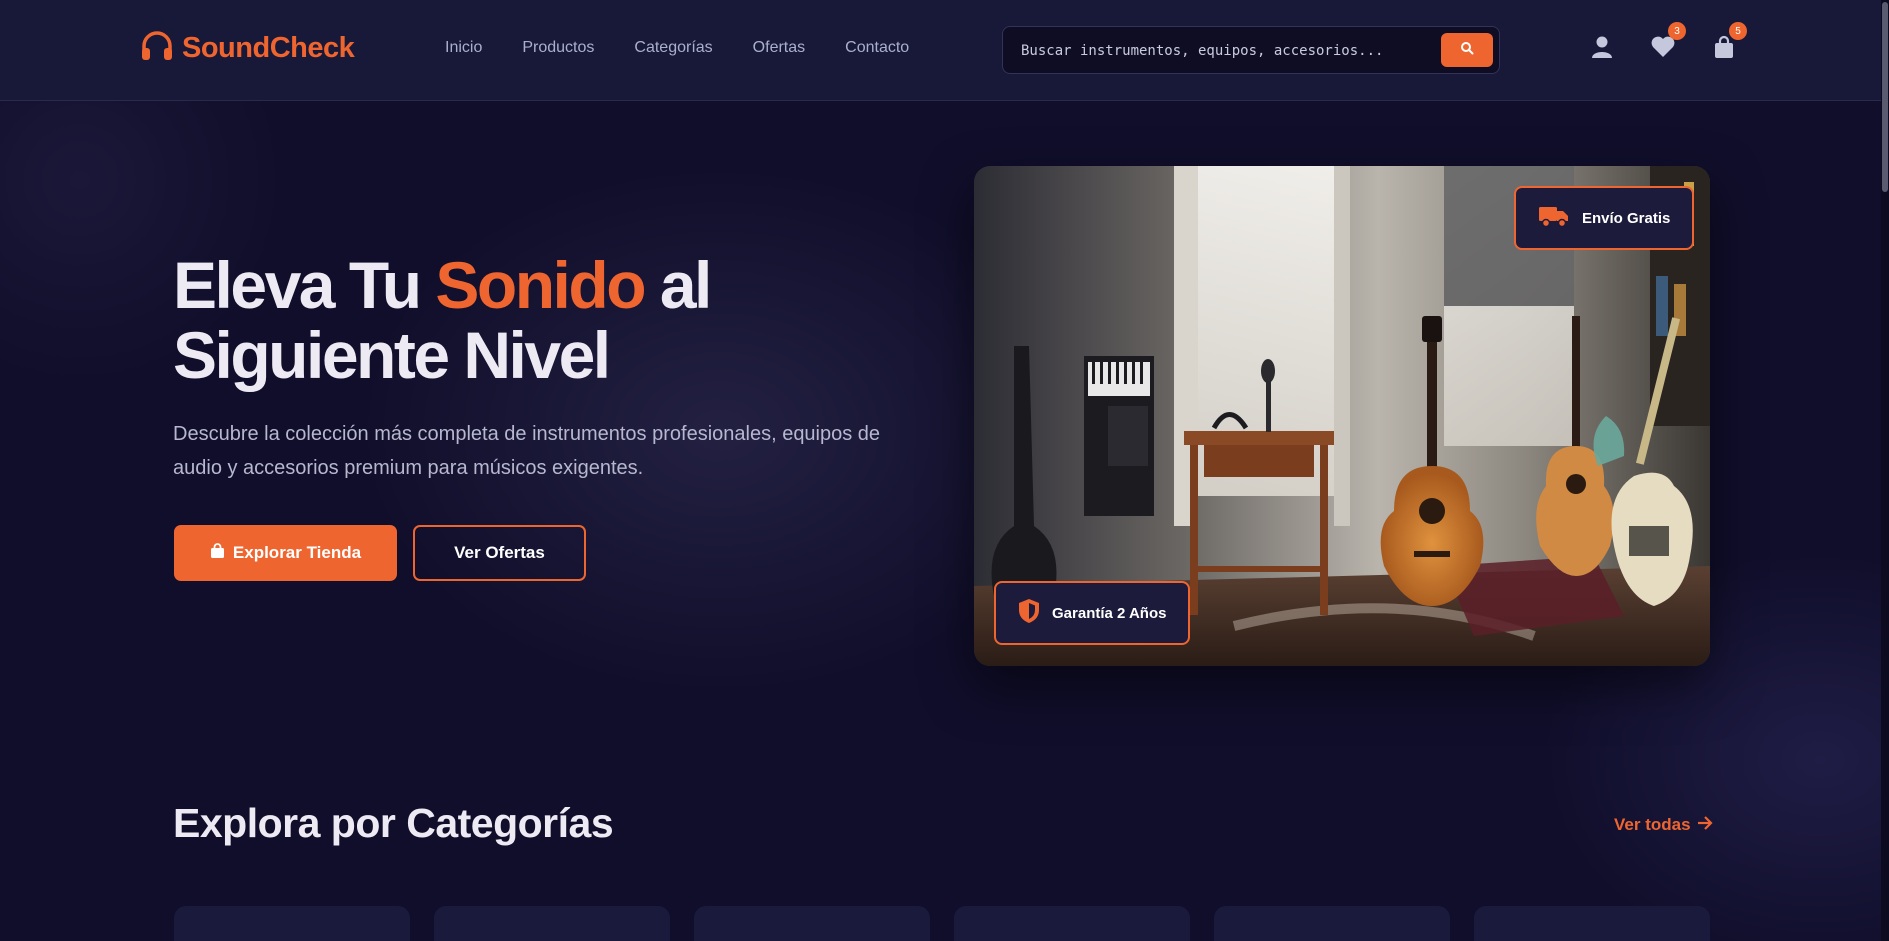 The width and height of the screenshot is (1889, 941). I want to click on nav-item-productos: Productos, so click(558, 48).